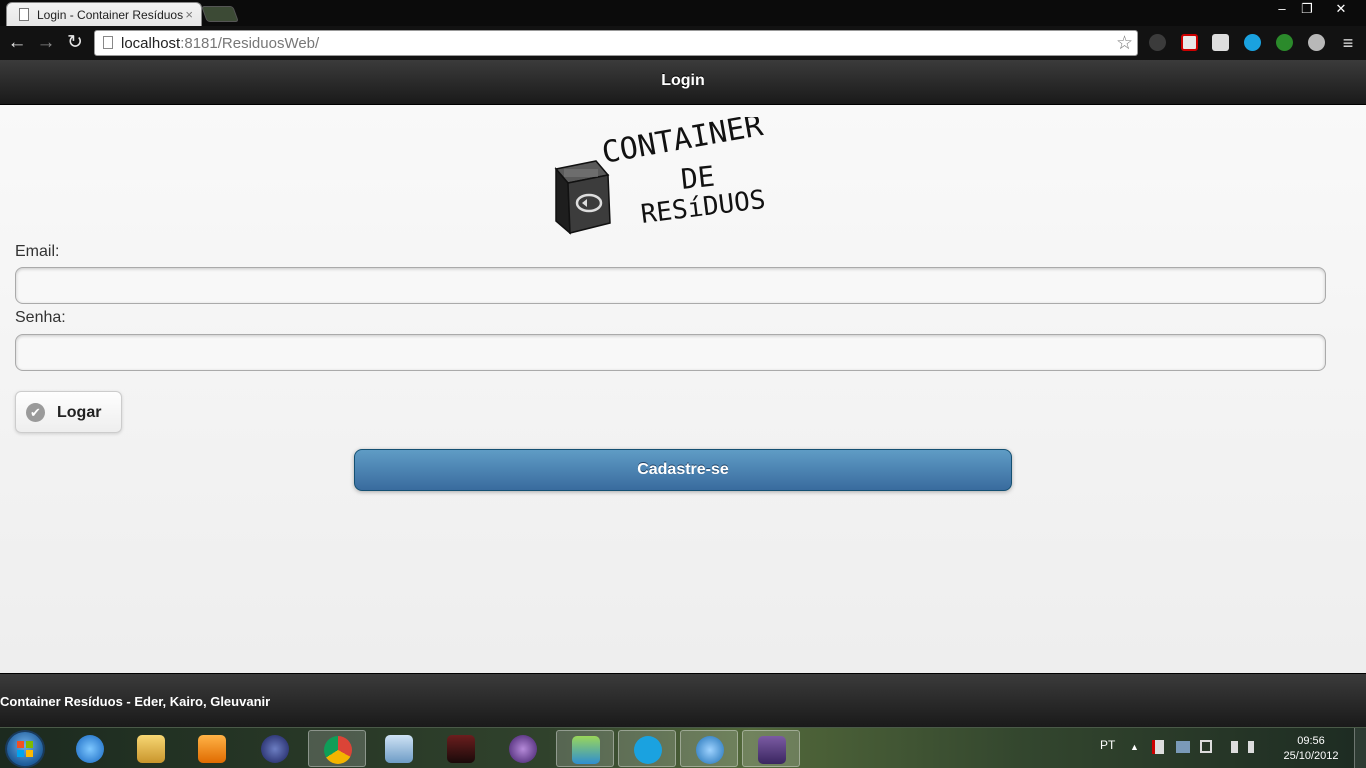 The height and width of the screenshot is (768, 1366). I want to click on logar-button: ✔ Logar, so click(68, 412).